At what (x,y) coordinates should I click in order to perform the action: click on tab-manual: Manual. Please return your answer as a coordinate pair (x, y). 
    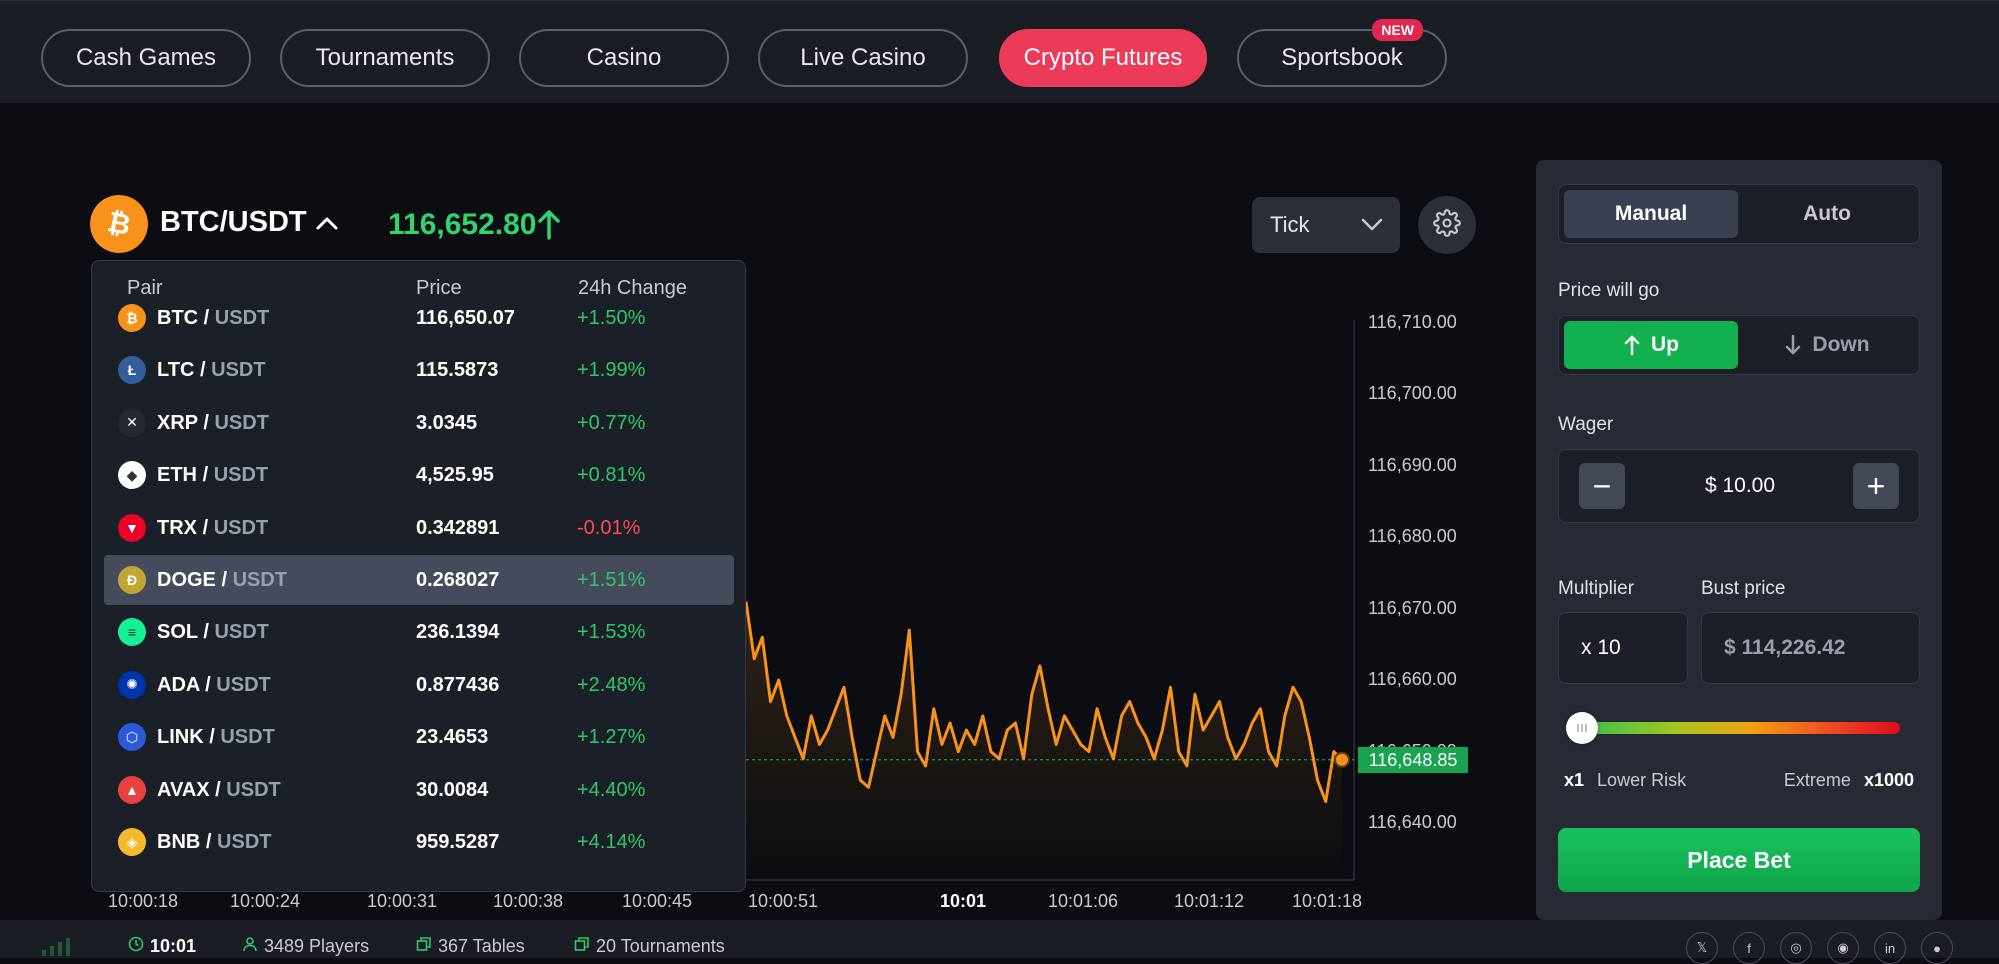
    Looking at the image, I should click on (1651, 214).